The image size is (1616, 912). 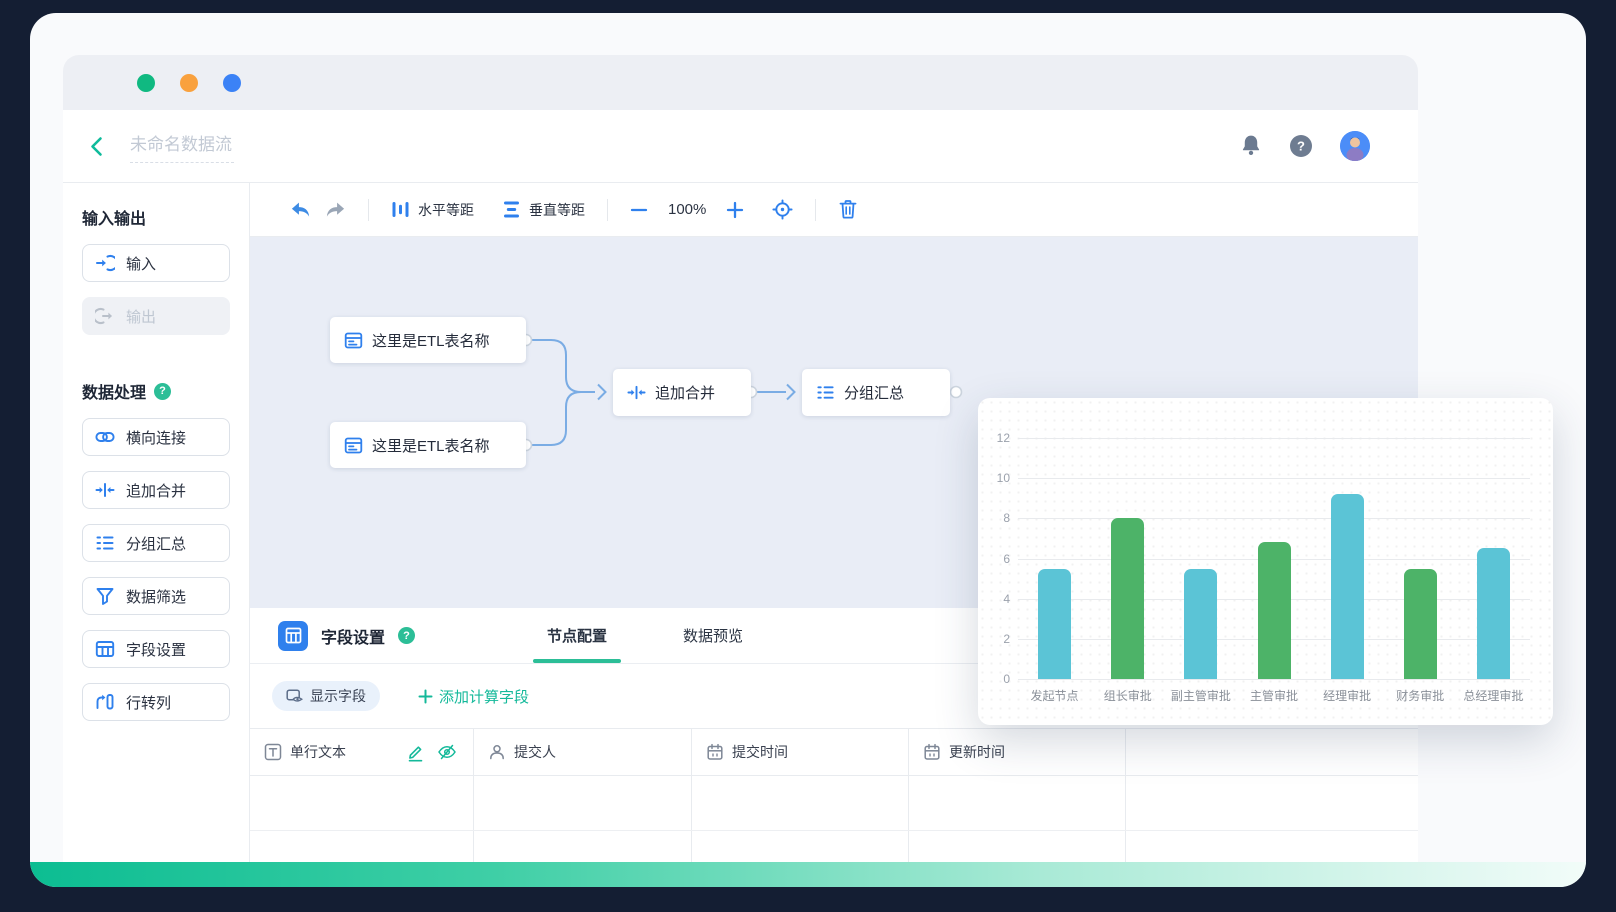 I want to click on table-header-row: 单行文本 提交人 提交时间 更新时间, so click(x=834, y=752).